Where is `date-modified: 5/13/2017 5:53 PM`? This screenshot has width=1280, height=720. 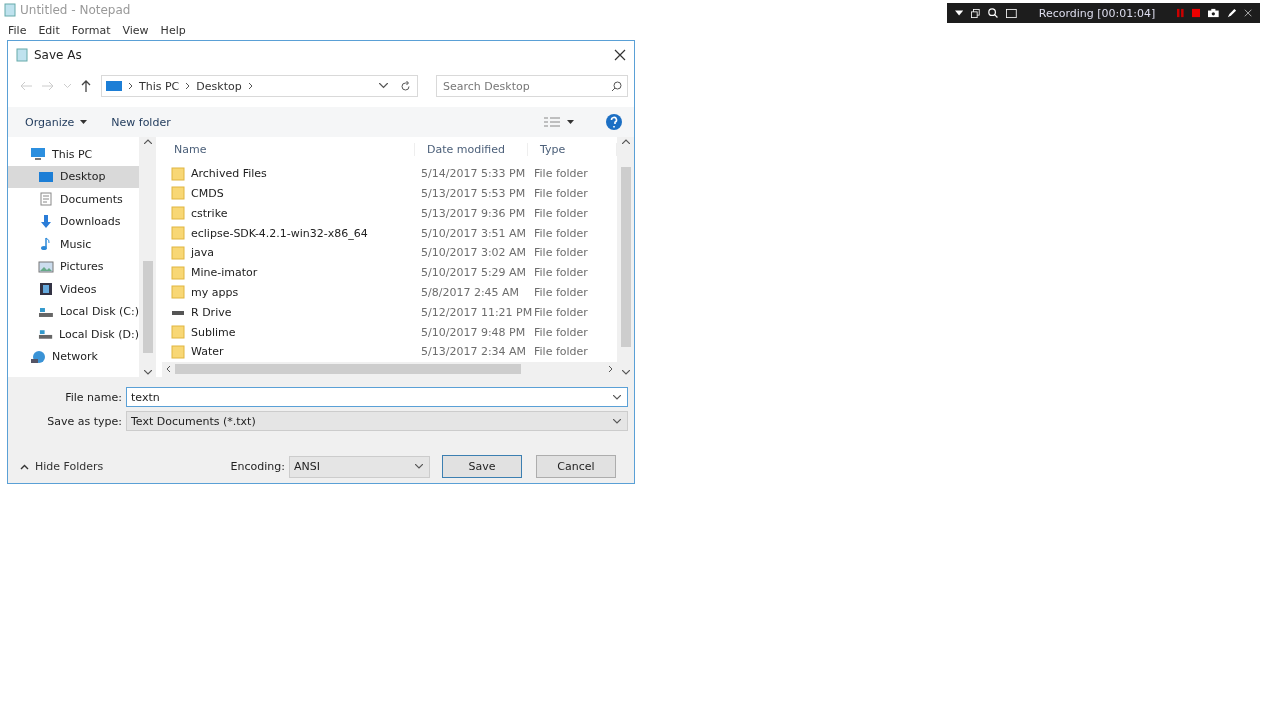
date-modified: 5/13/2017 5:53 PM is located at coordinates (473, 193).